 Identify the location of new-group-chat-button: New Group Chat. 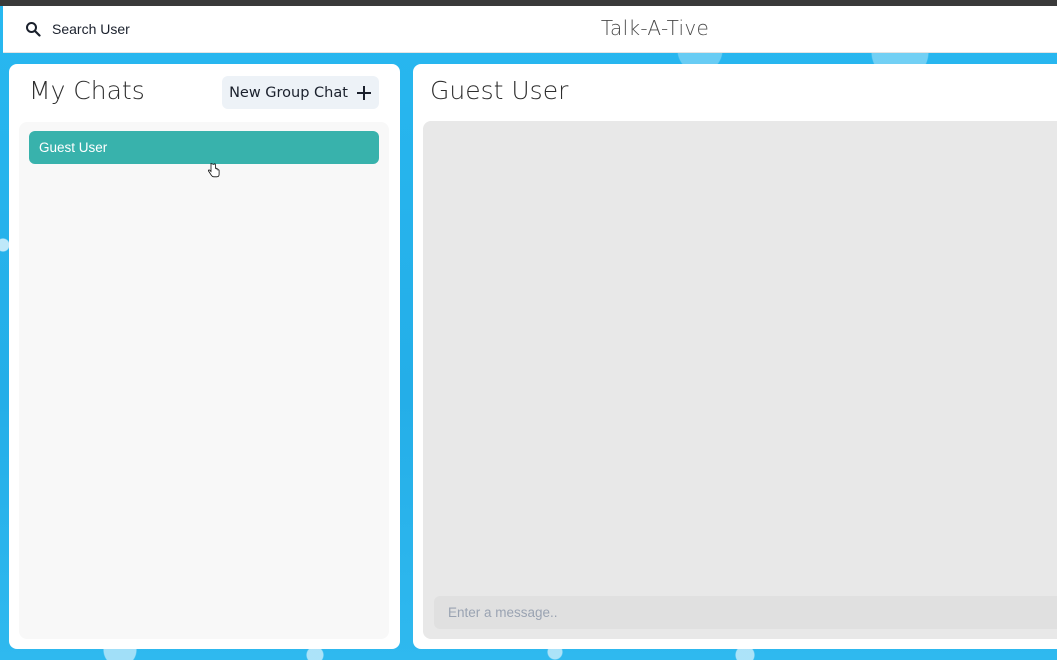
(300, 92).